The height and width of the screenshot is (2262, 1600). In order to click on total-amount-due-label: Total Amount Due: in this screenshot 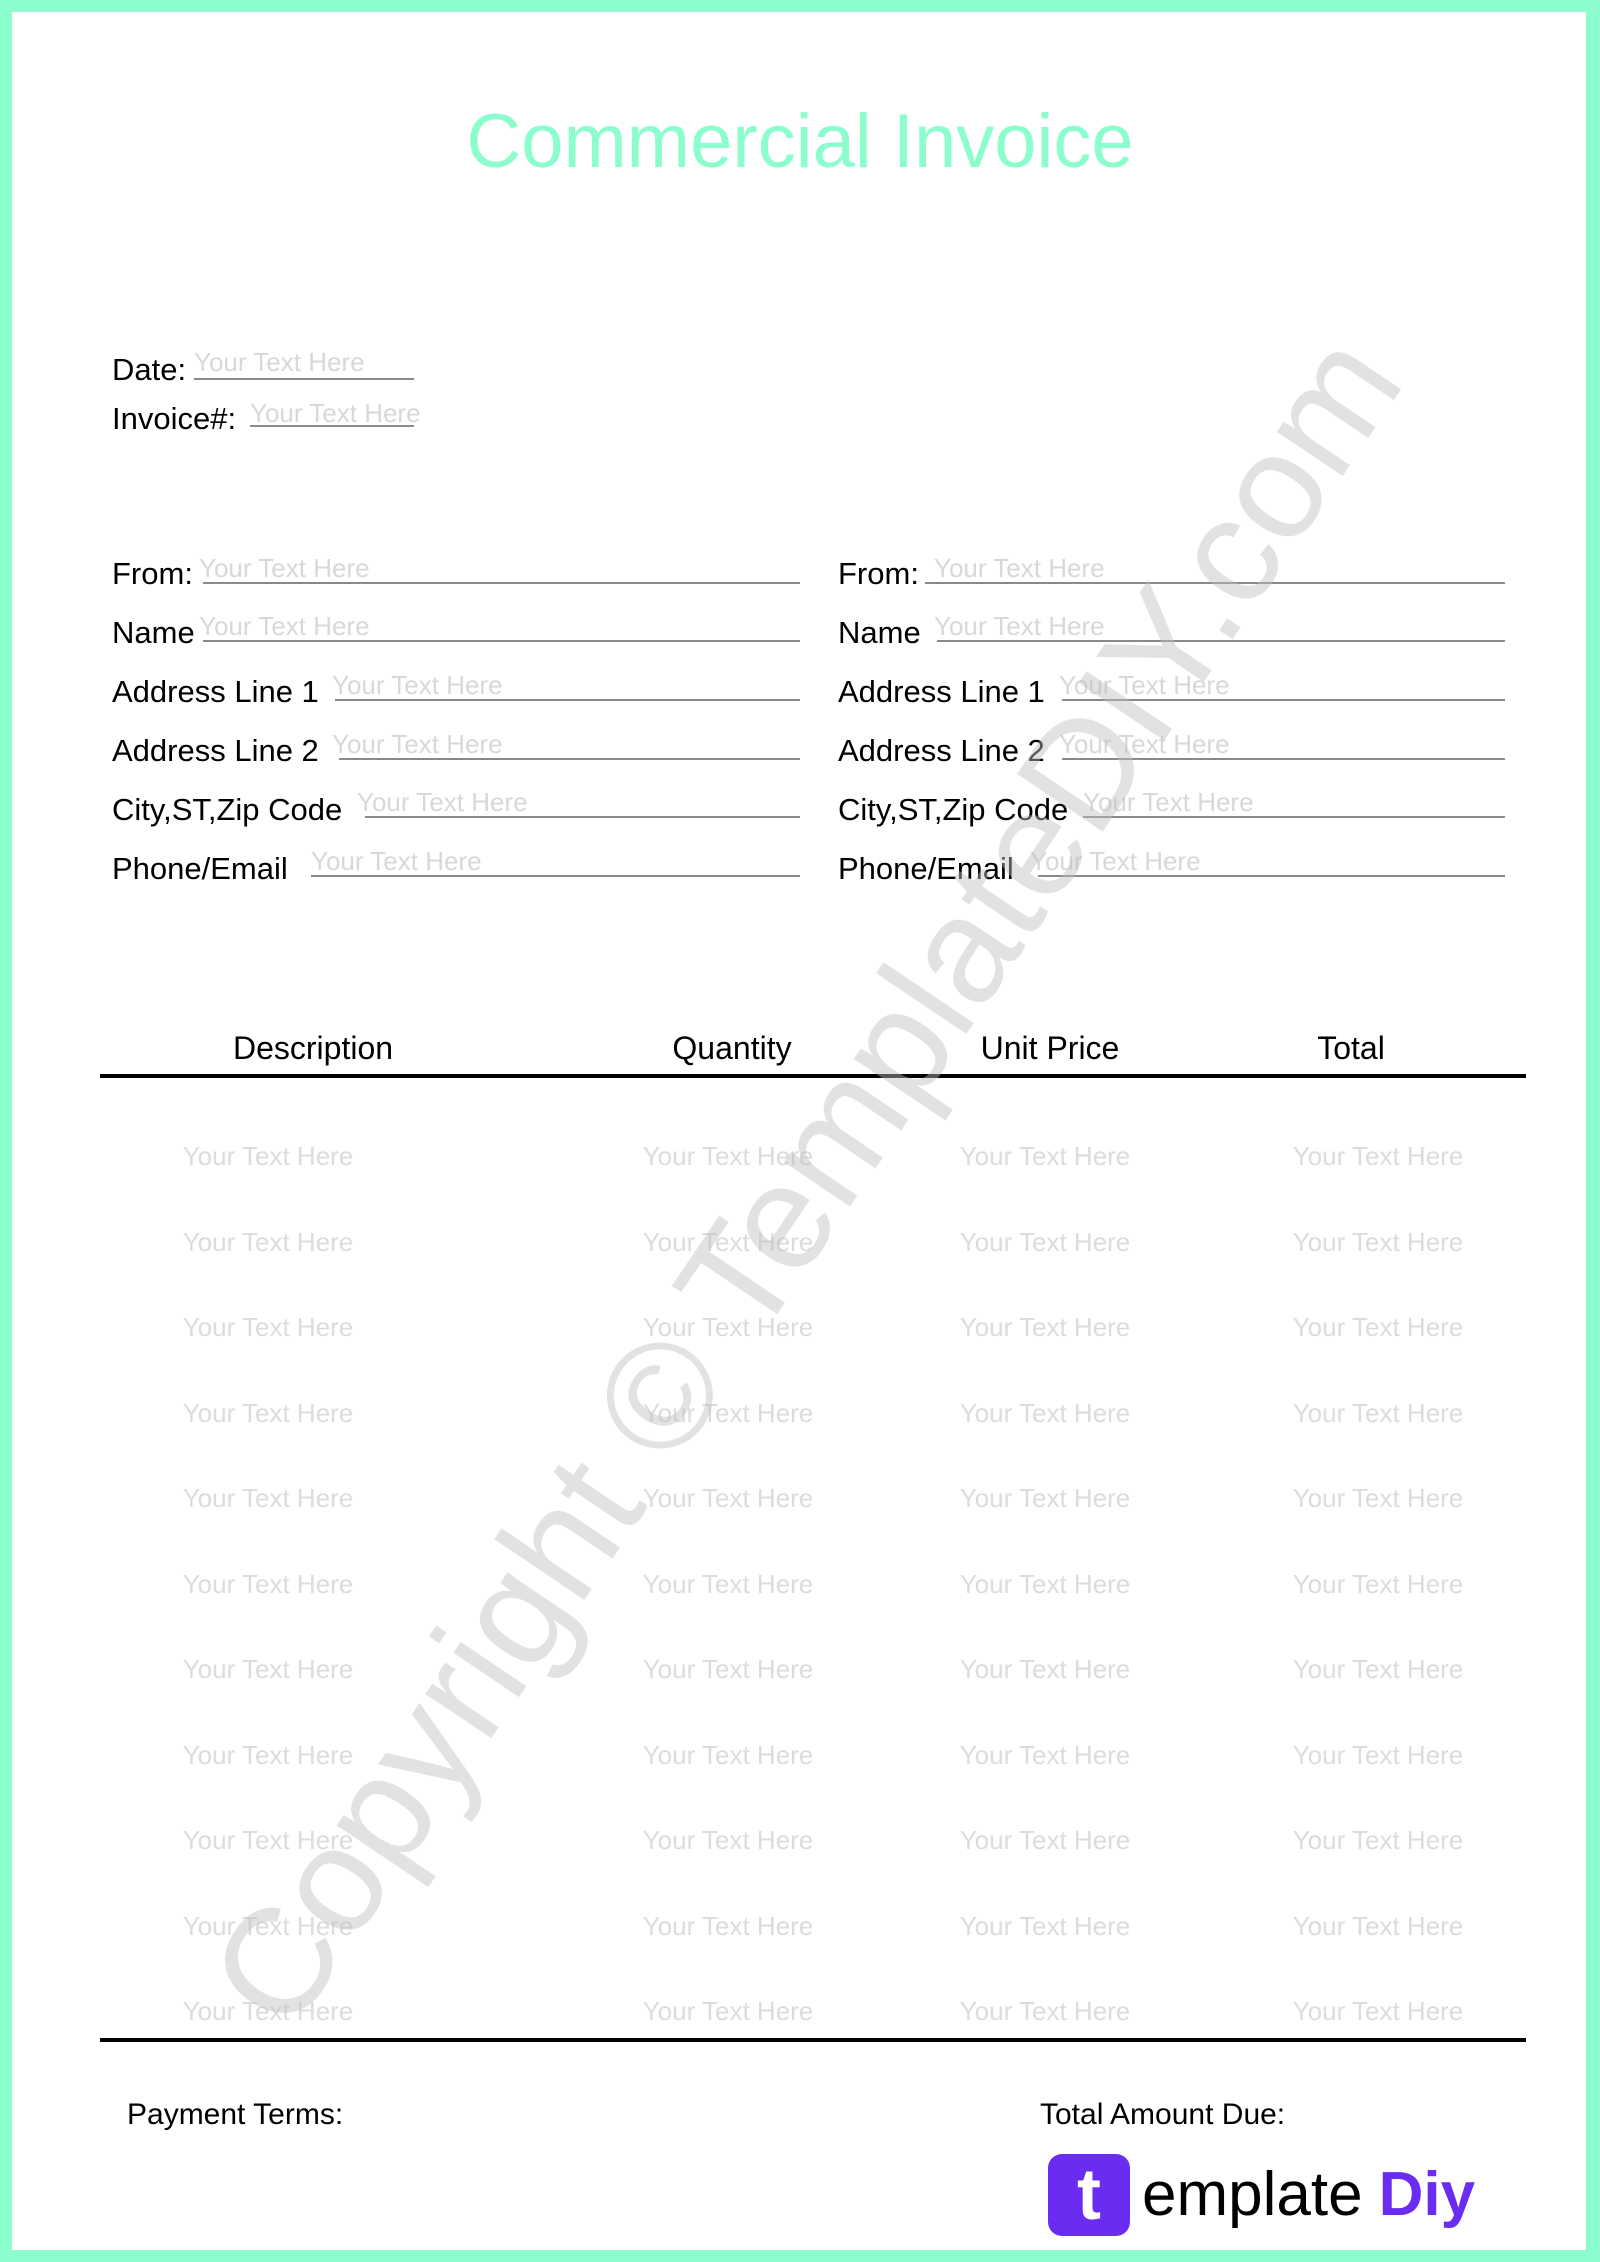, I will do `click(1163, 2114)`.